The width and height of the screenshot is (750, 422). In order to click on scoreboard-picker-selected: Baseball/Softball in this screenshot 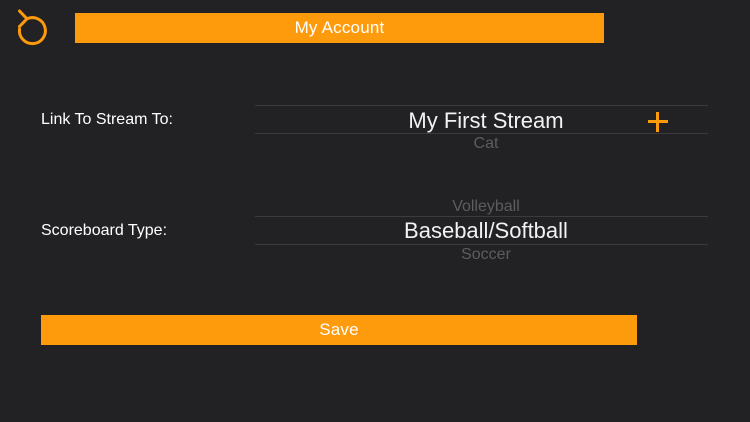, I will do `click(486, 231)`.